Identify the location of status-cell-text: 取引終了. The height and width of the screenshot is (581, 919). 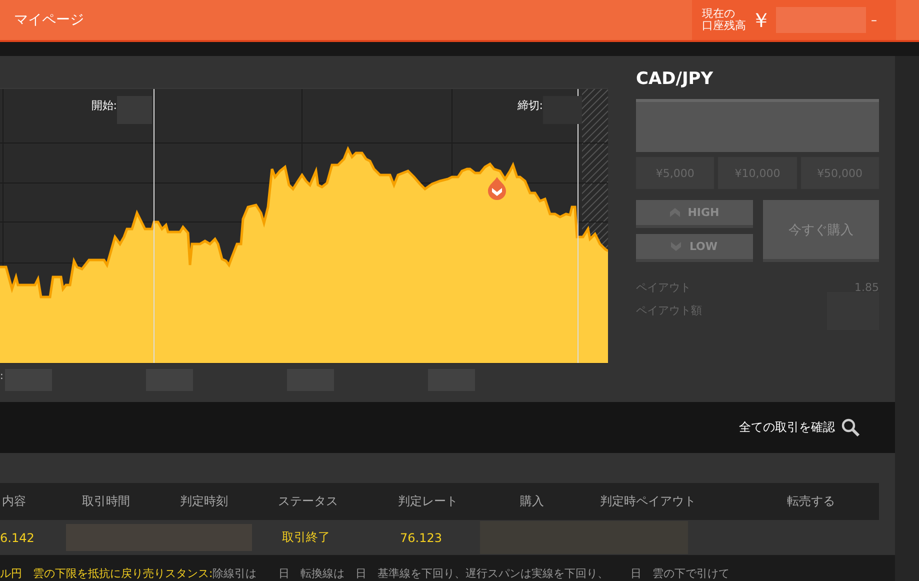
(306, 537).